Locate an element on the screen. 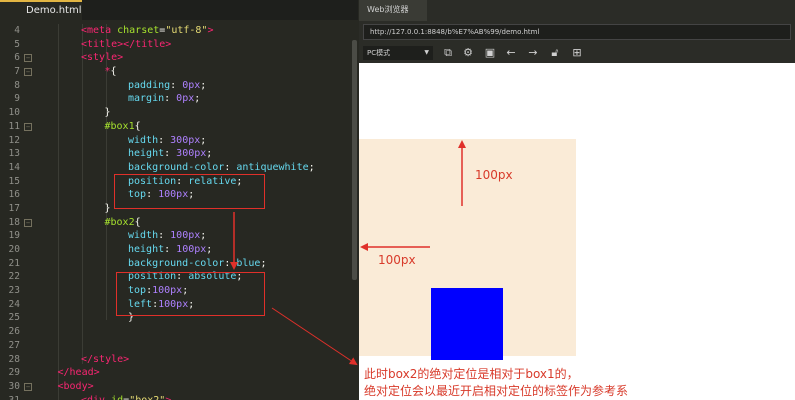 This screenshot has width=795, height=400. code-line: 14 background-color: antiquewhite; is located at coordinates (178, 168).